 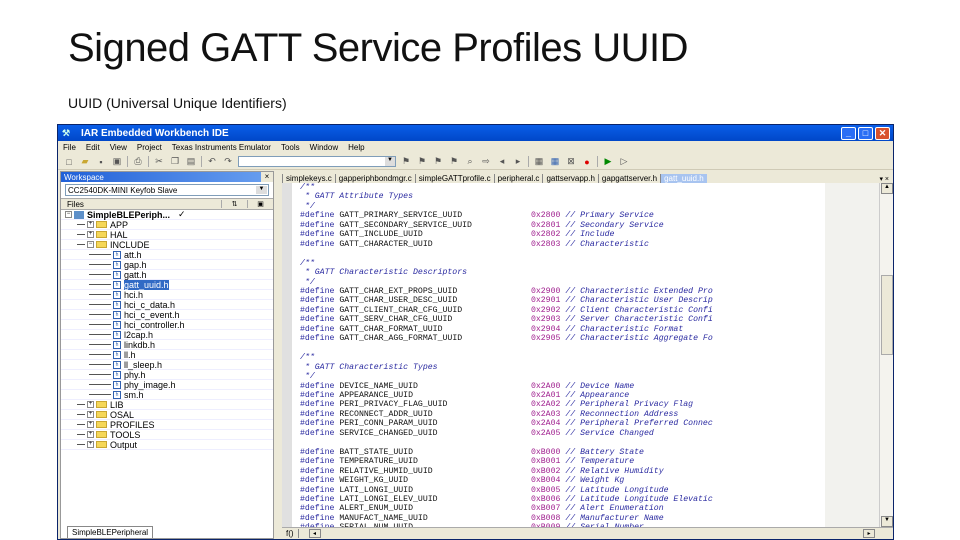 What do you see at coordinates (865, 133) in the screenshot?
I see `maximize-button: □` at bounding box center [865, 133].